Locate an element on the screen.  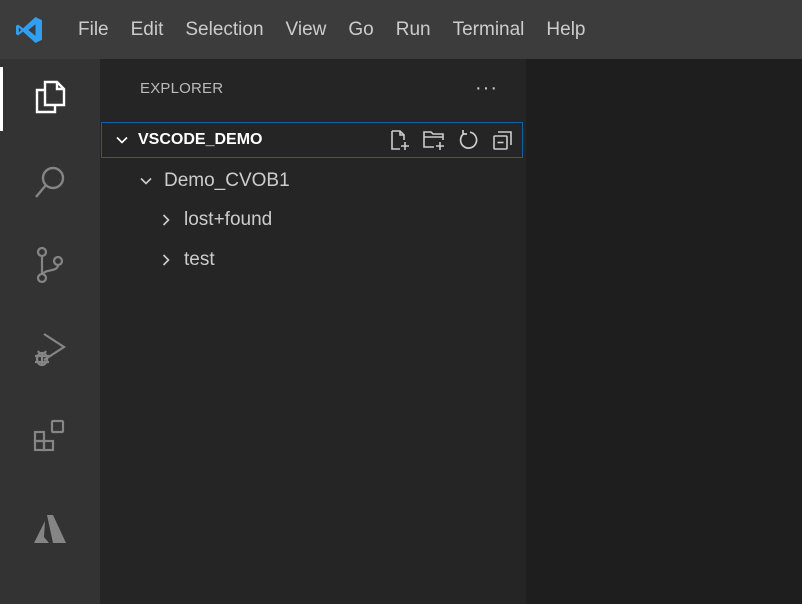
vscode-logo-icon is located at coordinates (29, 29).